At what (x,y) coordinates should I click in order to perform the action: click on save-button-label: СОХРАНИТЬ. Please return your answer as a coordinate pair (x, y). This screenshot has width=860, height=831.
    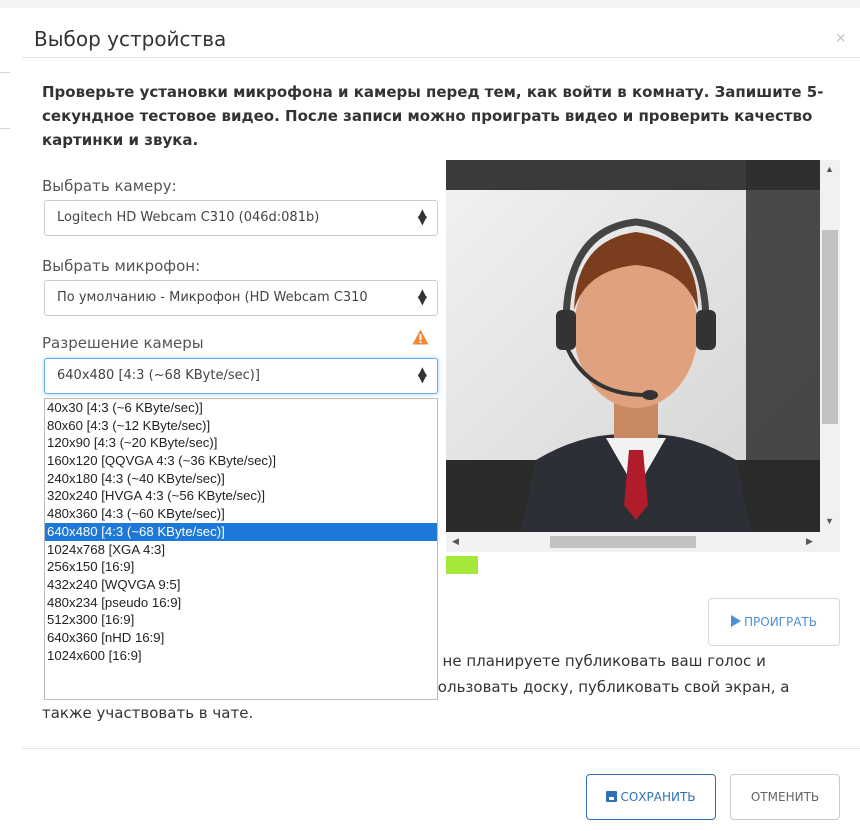
    Looking at the image, I should click on (658, 797).